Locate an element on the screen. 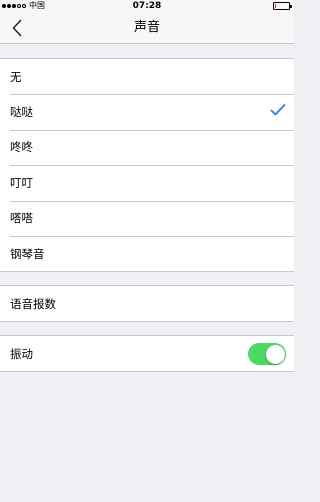 This screenshot has width=320, height=502. status-bar: 中国 07:28 is located at coordinates (147, 6).